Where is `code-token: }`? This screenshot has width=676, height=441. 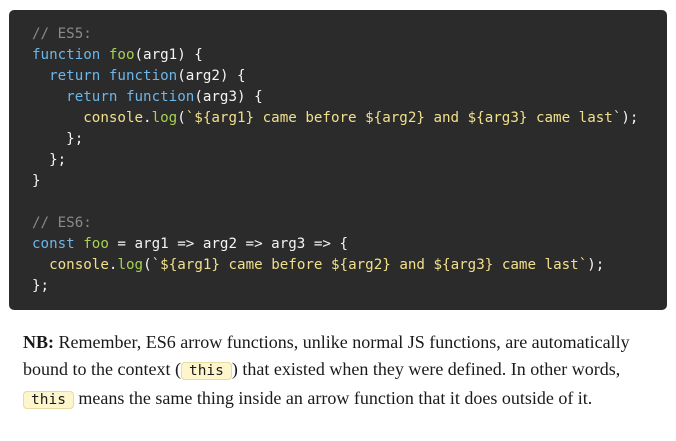 code-token: } is located at coordinates (36, 181).